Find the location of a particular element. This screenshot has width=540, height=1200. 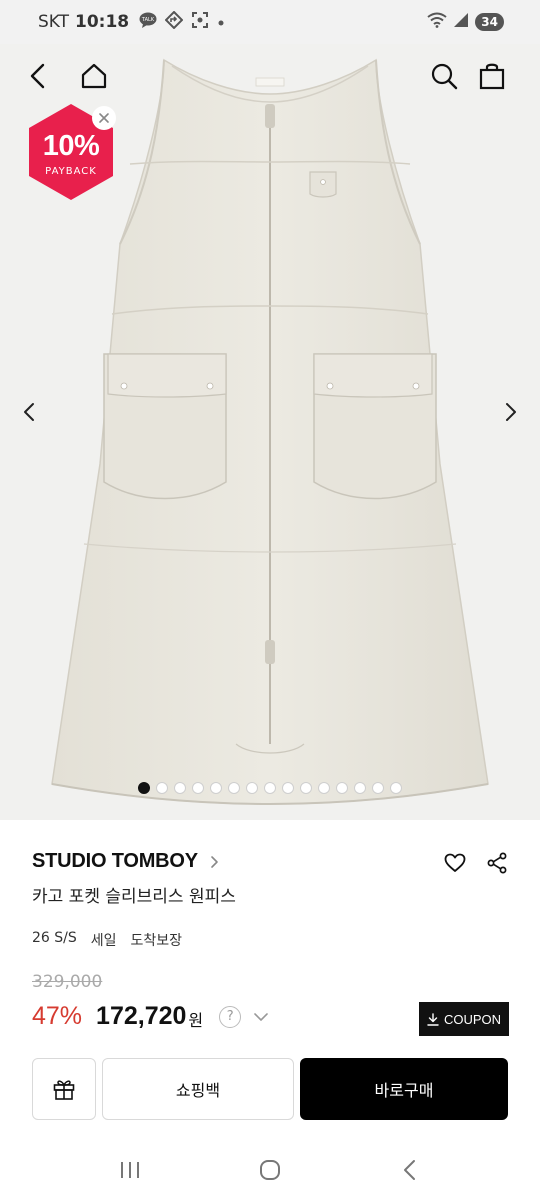

share-icon is located at coordinates (497, 863).